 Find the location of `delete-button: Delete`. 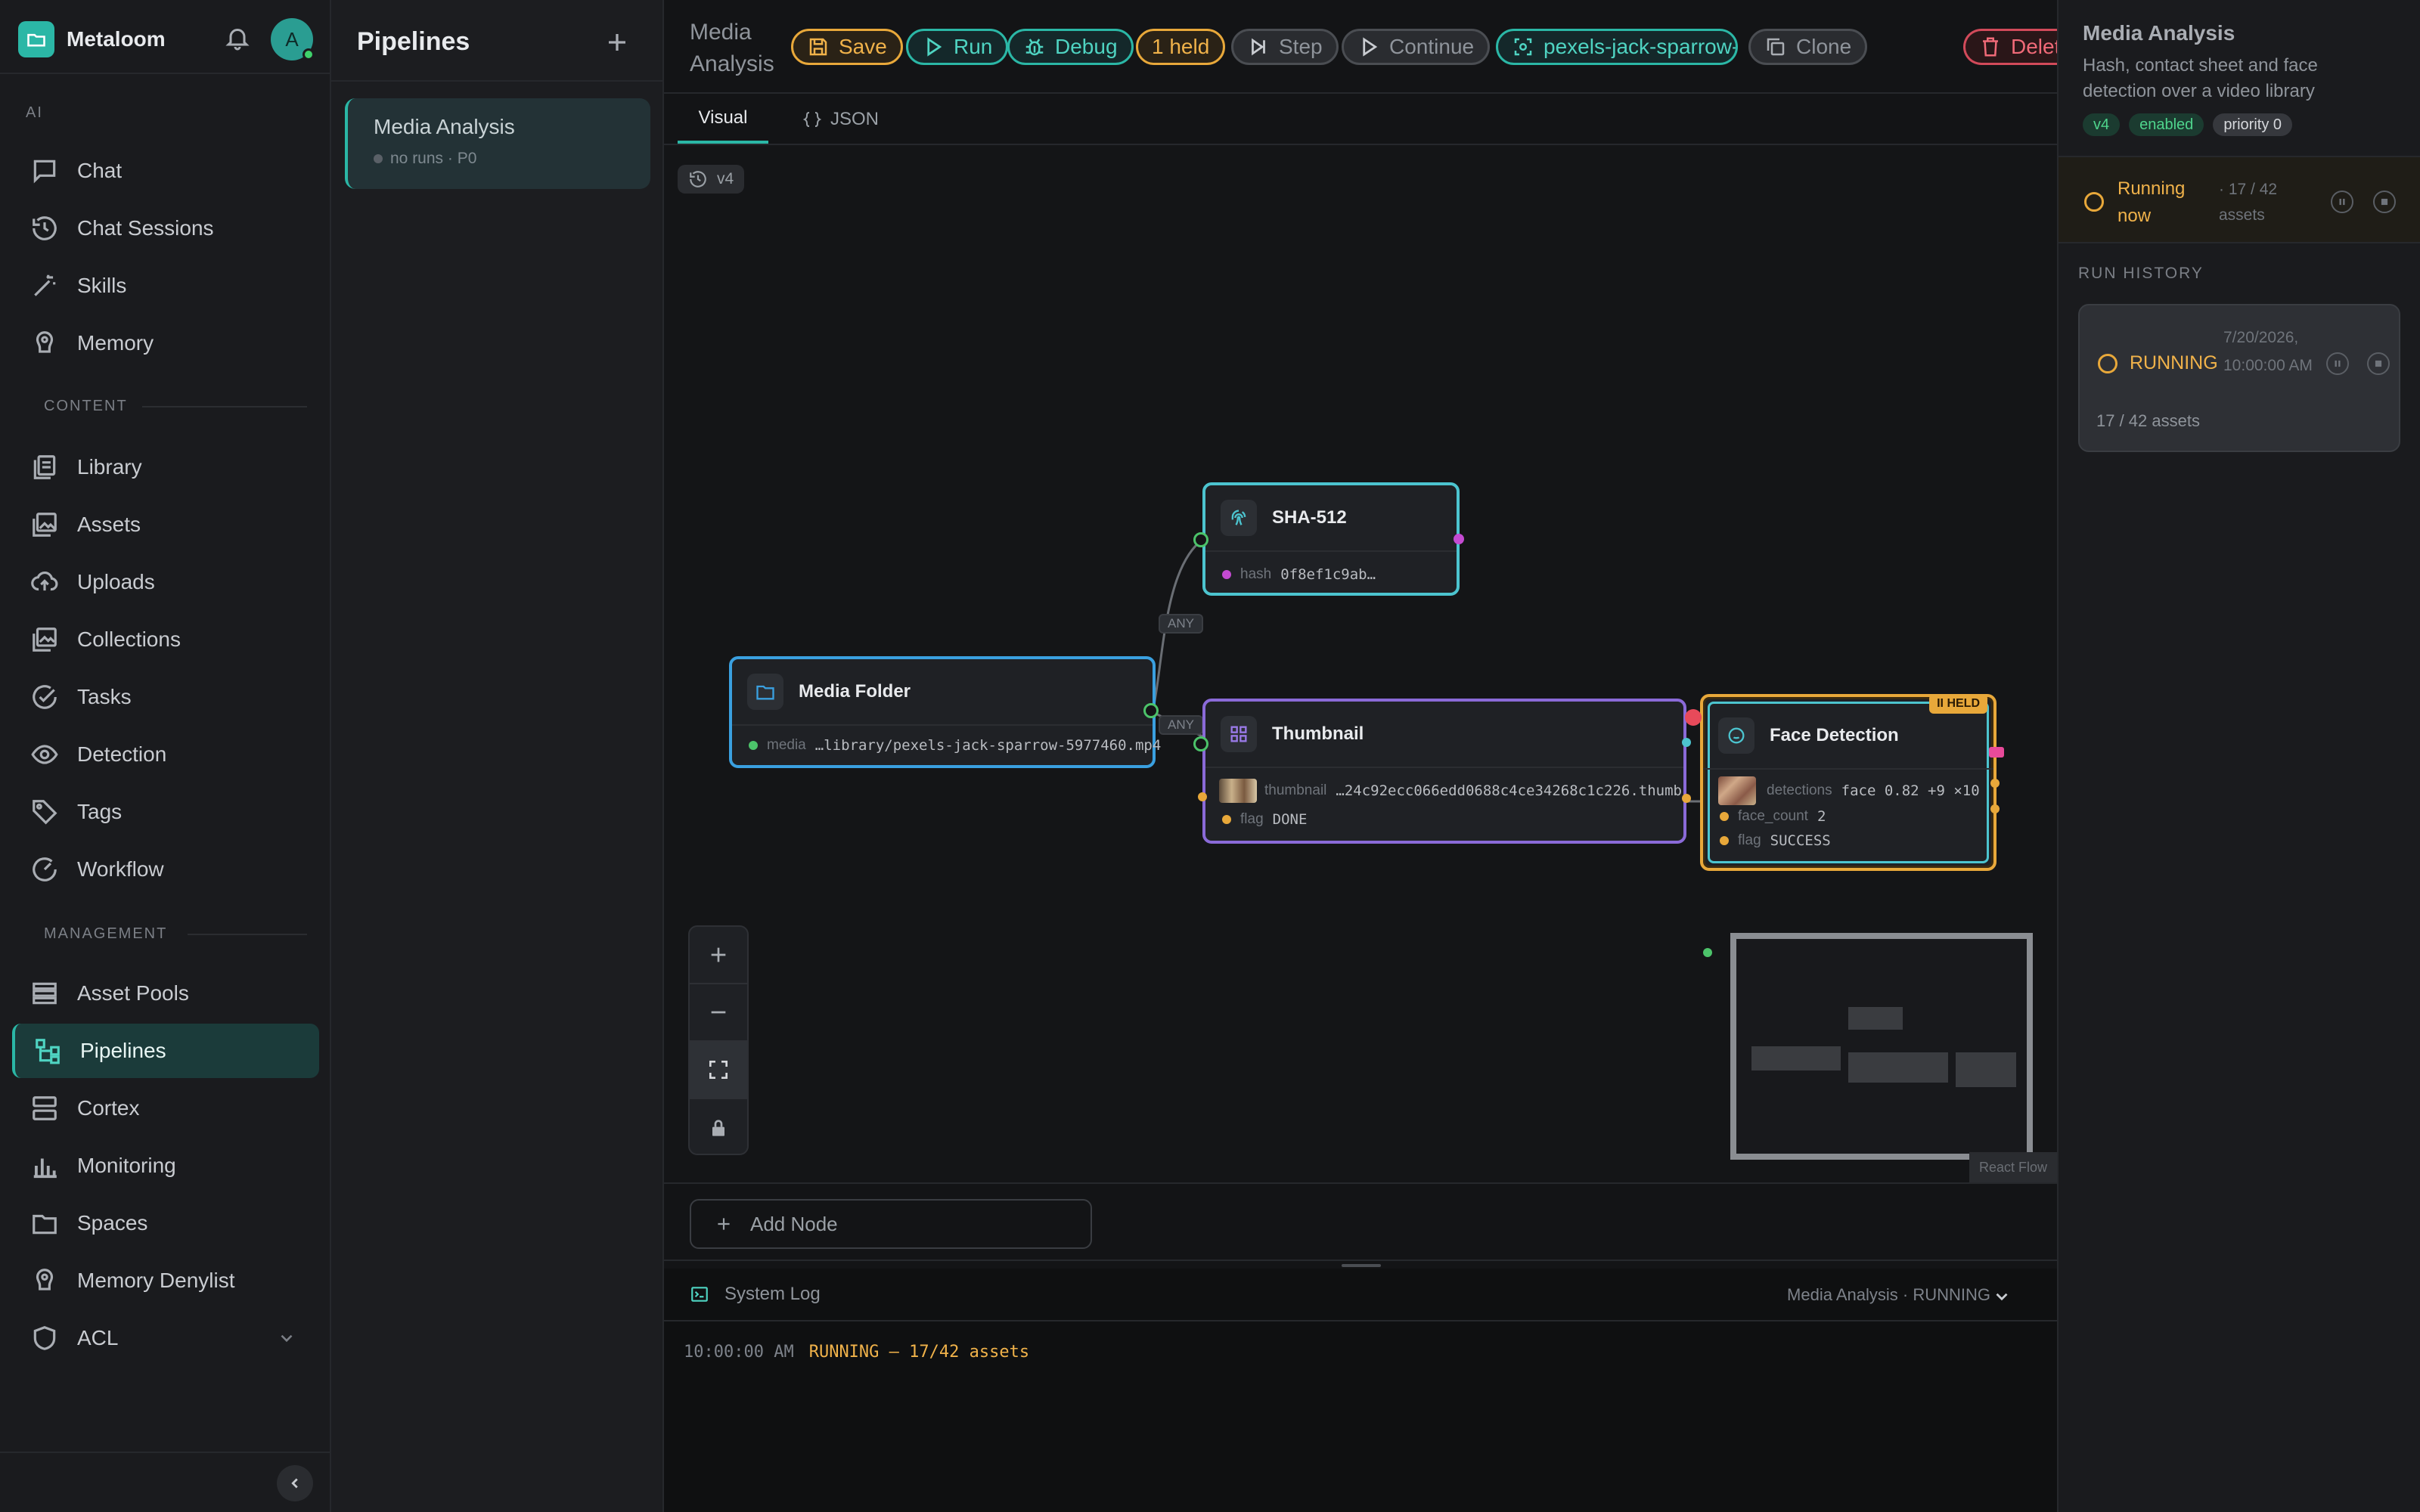

delete-button: Delete is located at coordinates (2010, 47).